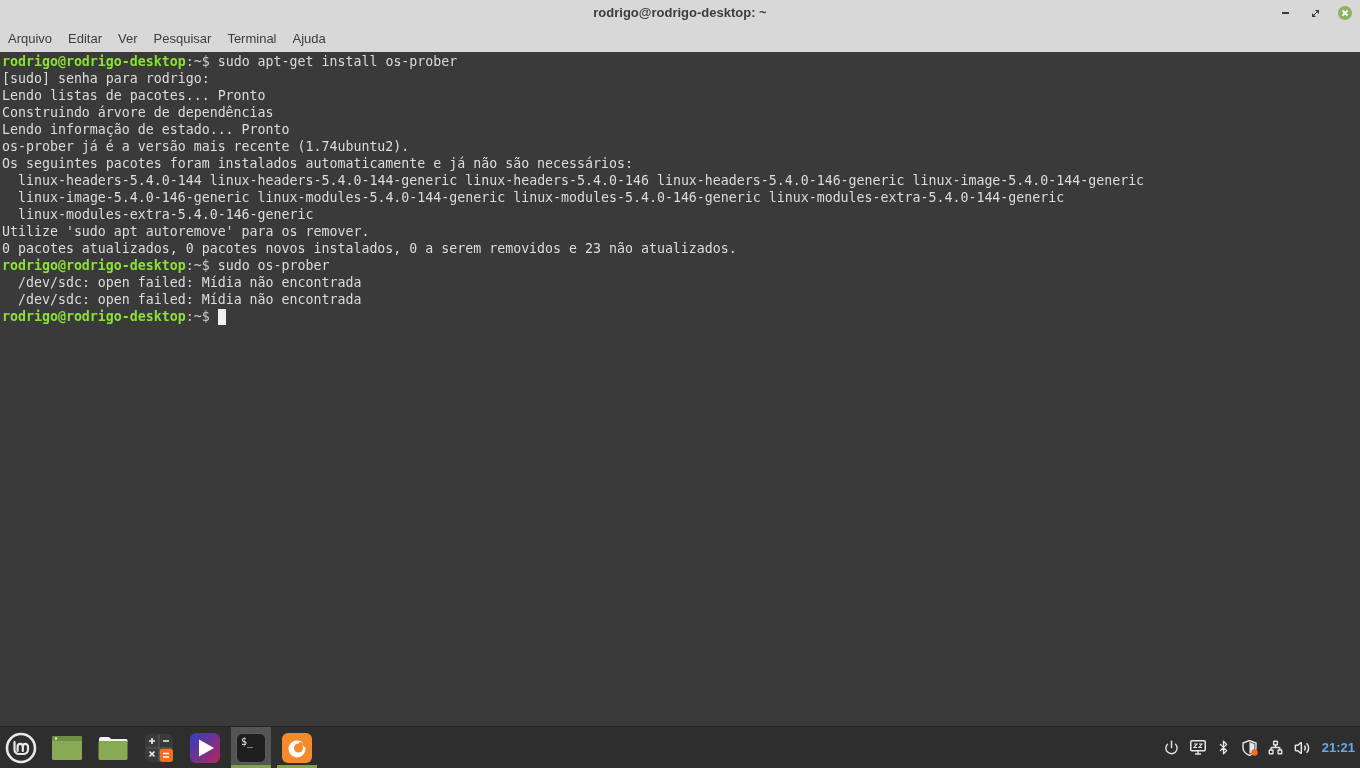  Describe the element at coordinates (146, 129) in the screenshot. I see `output-line: Lendo informação de estado... Pronto` at that location.